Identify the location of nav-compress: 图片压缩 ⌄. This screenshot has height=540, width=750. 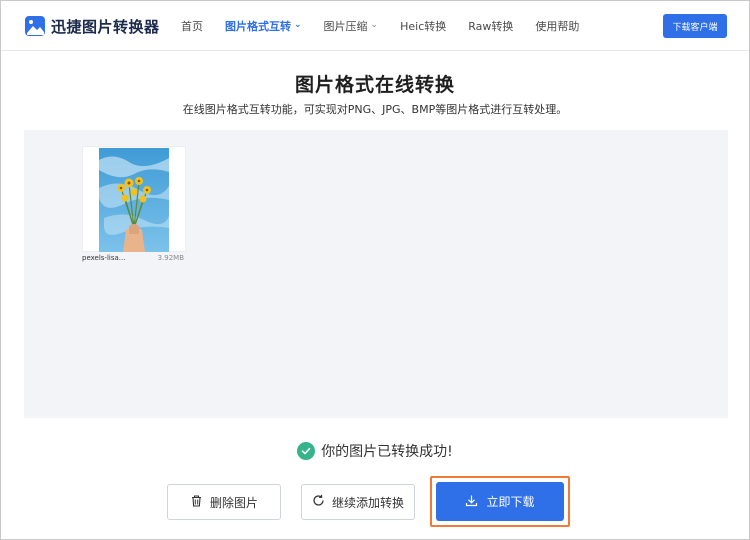
(351, 26).